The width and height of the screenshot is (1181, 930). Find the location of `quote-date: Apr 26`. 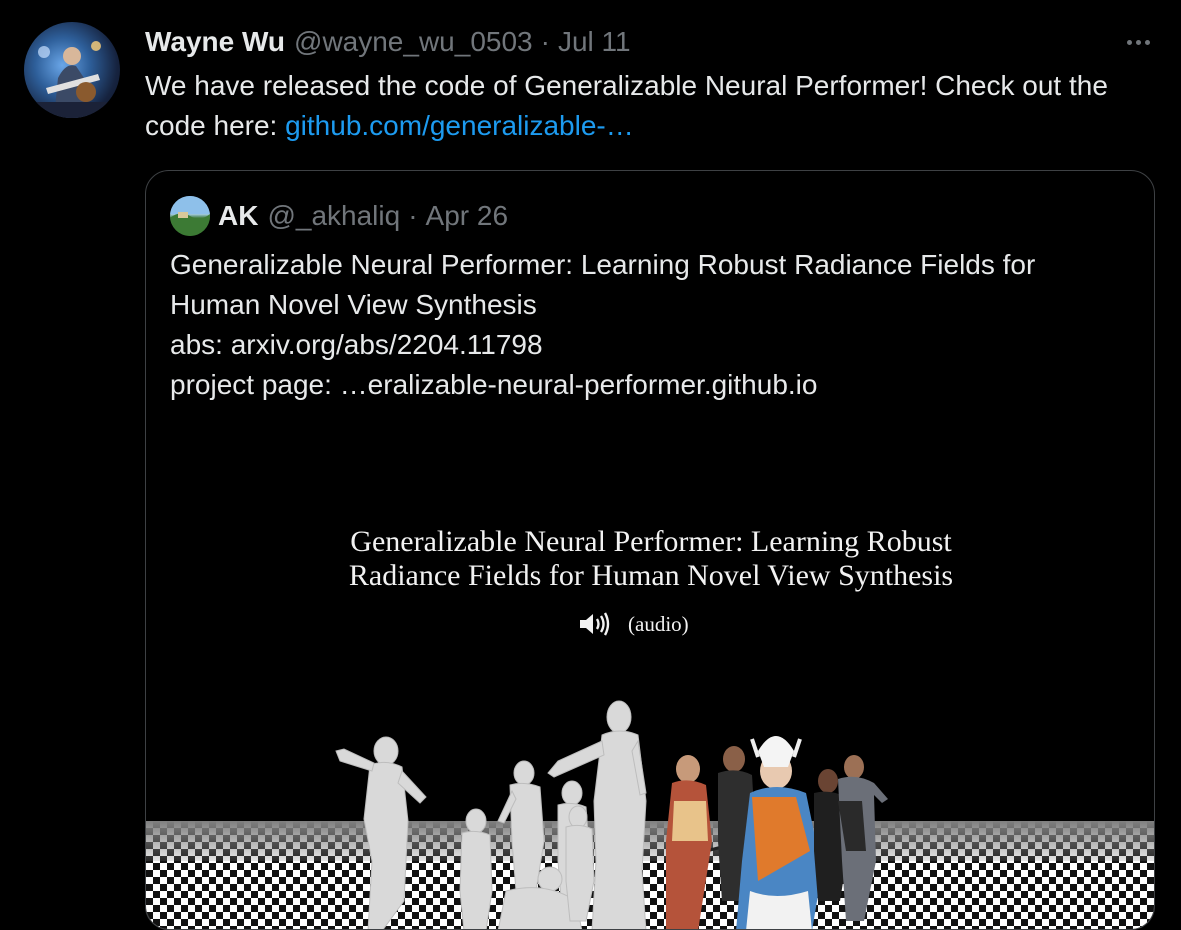

quote-date: Apr 26 is located at coordinates (467, 216).